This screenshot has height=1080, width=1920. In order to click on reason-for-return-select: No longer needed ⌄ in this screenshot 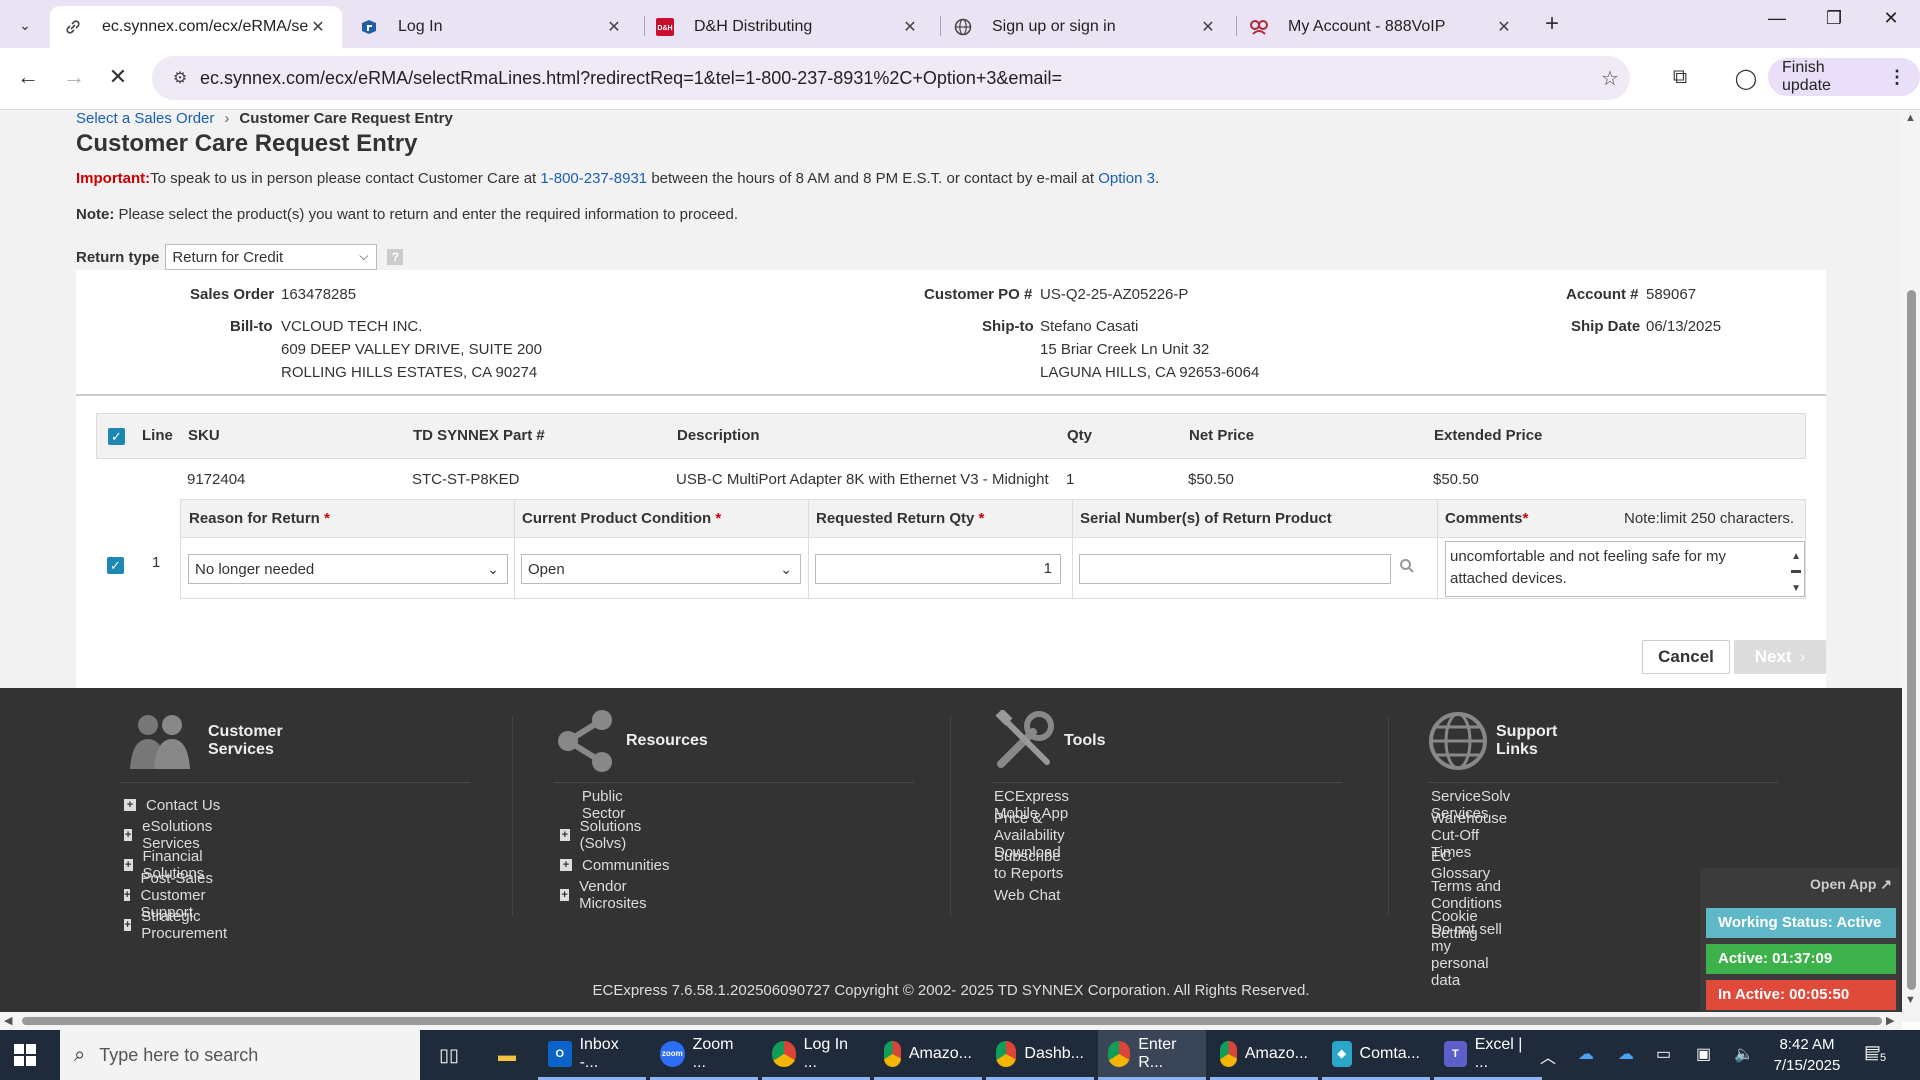, I will do `click(348, 569)`.